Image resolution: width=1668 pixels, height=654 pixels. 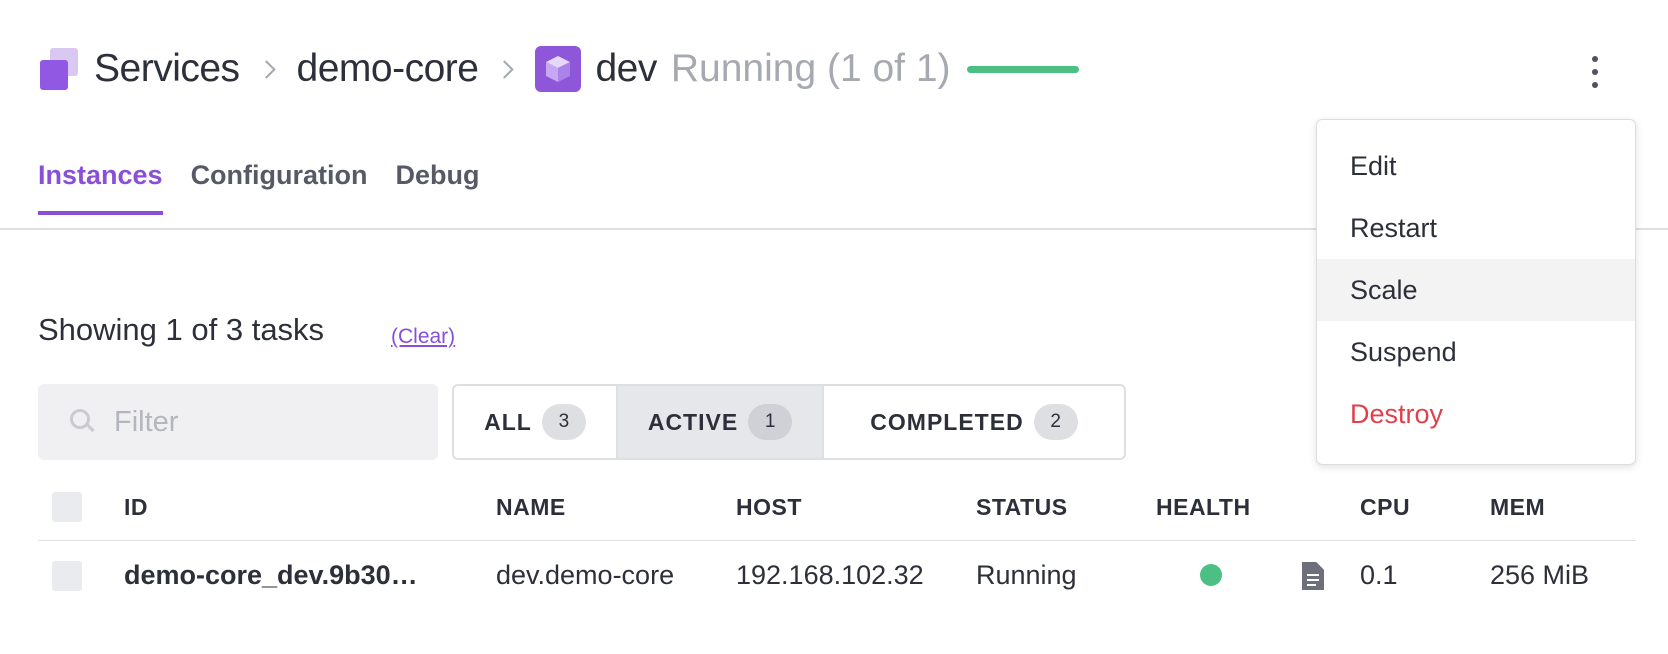 I want to click on task-mem: 256 MiB, so click(x=1540, y=575).